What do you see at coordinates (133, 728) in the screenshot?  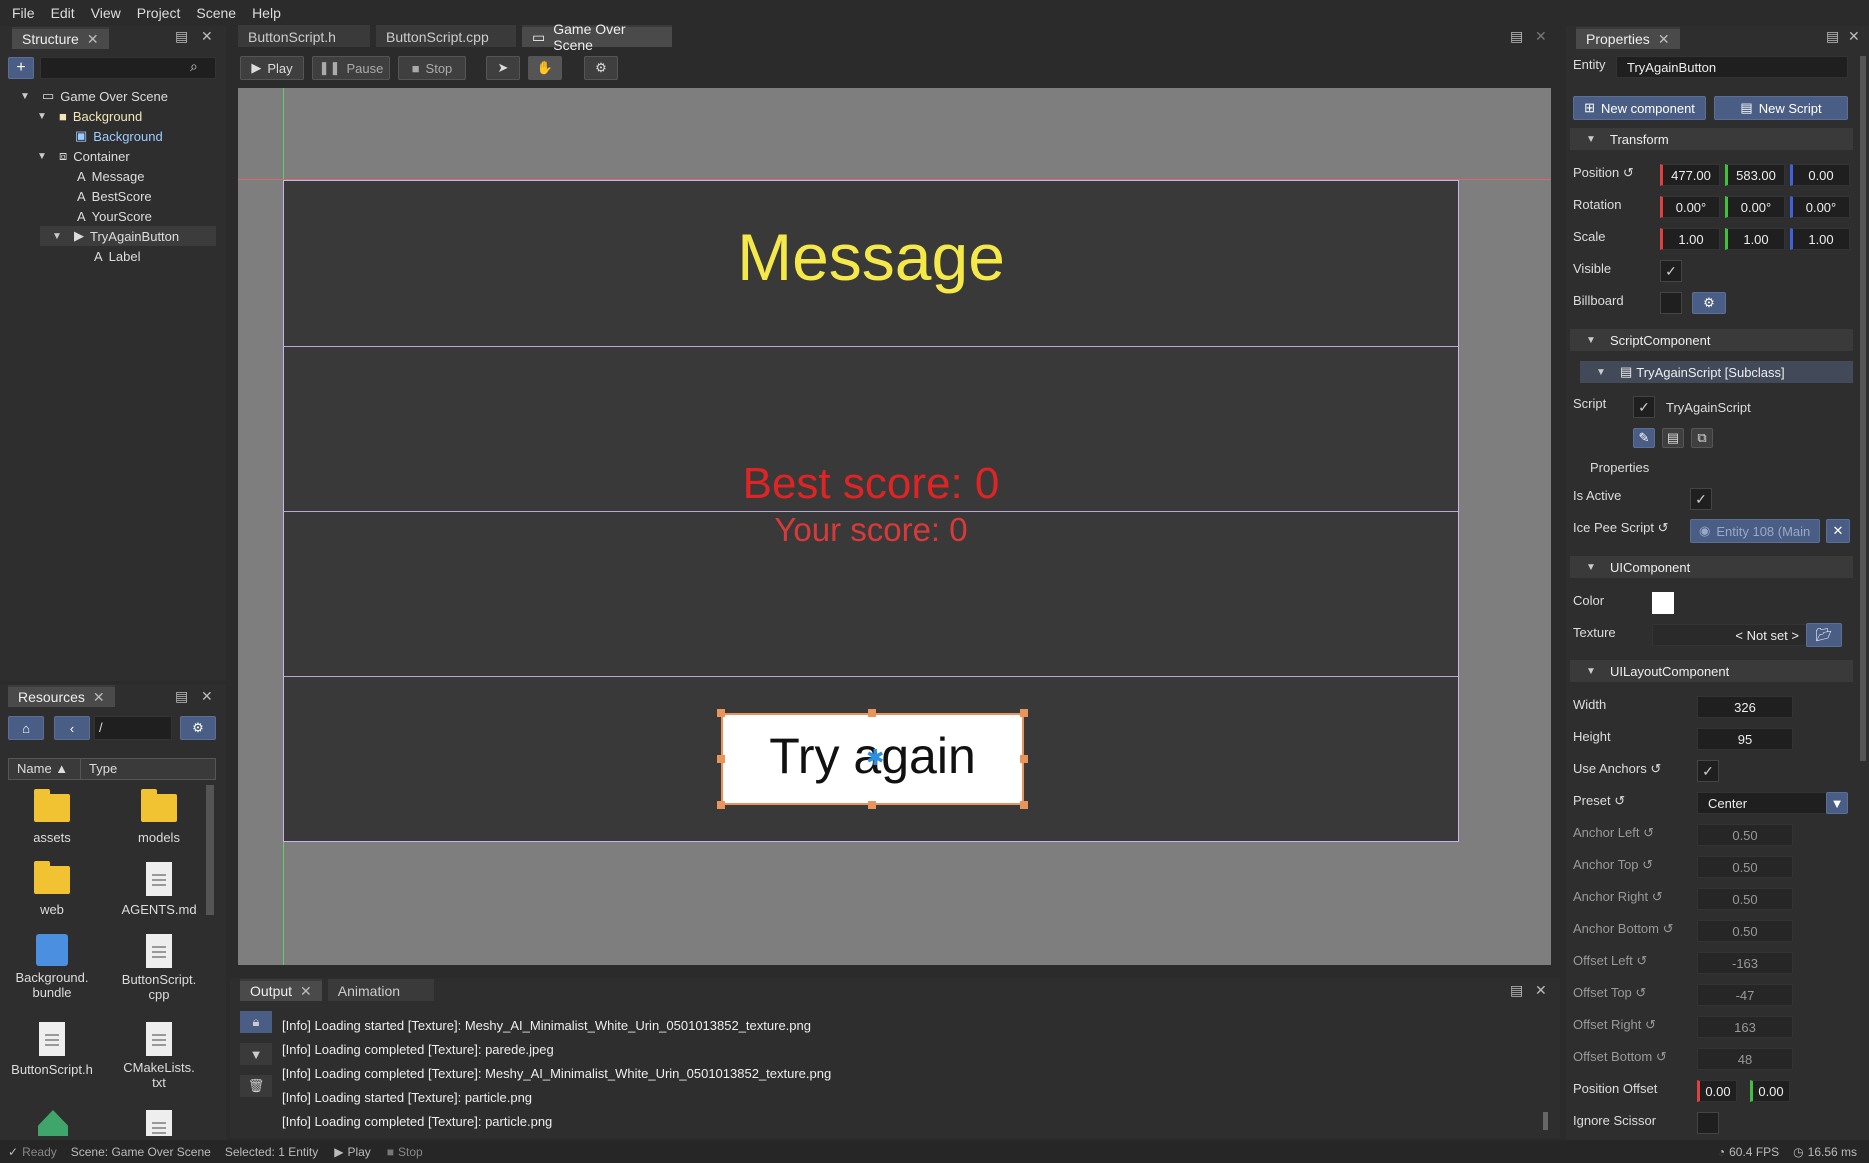 I see `path-input: /` at bounding box center [133, 728].